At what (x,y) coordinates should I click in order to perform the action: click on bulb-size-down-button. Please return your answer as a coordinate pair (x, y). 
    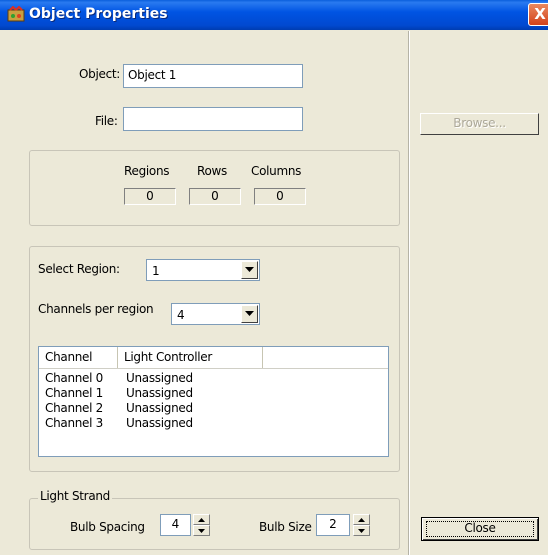
    Looking at the image, I should click on (361, 530).